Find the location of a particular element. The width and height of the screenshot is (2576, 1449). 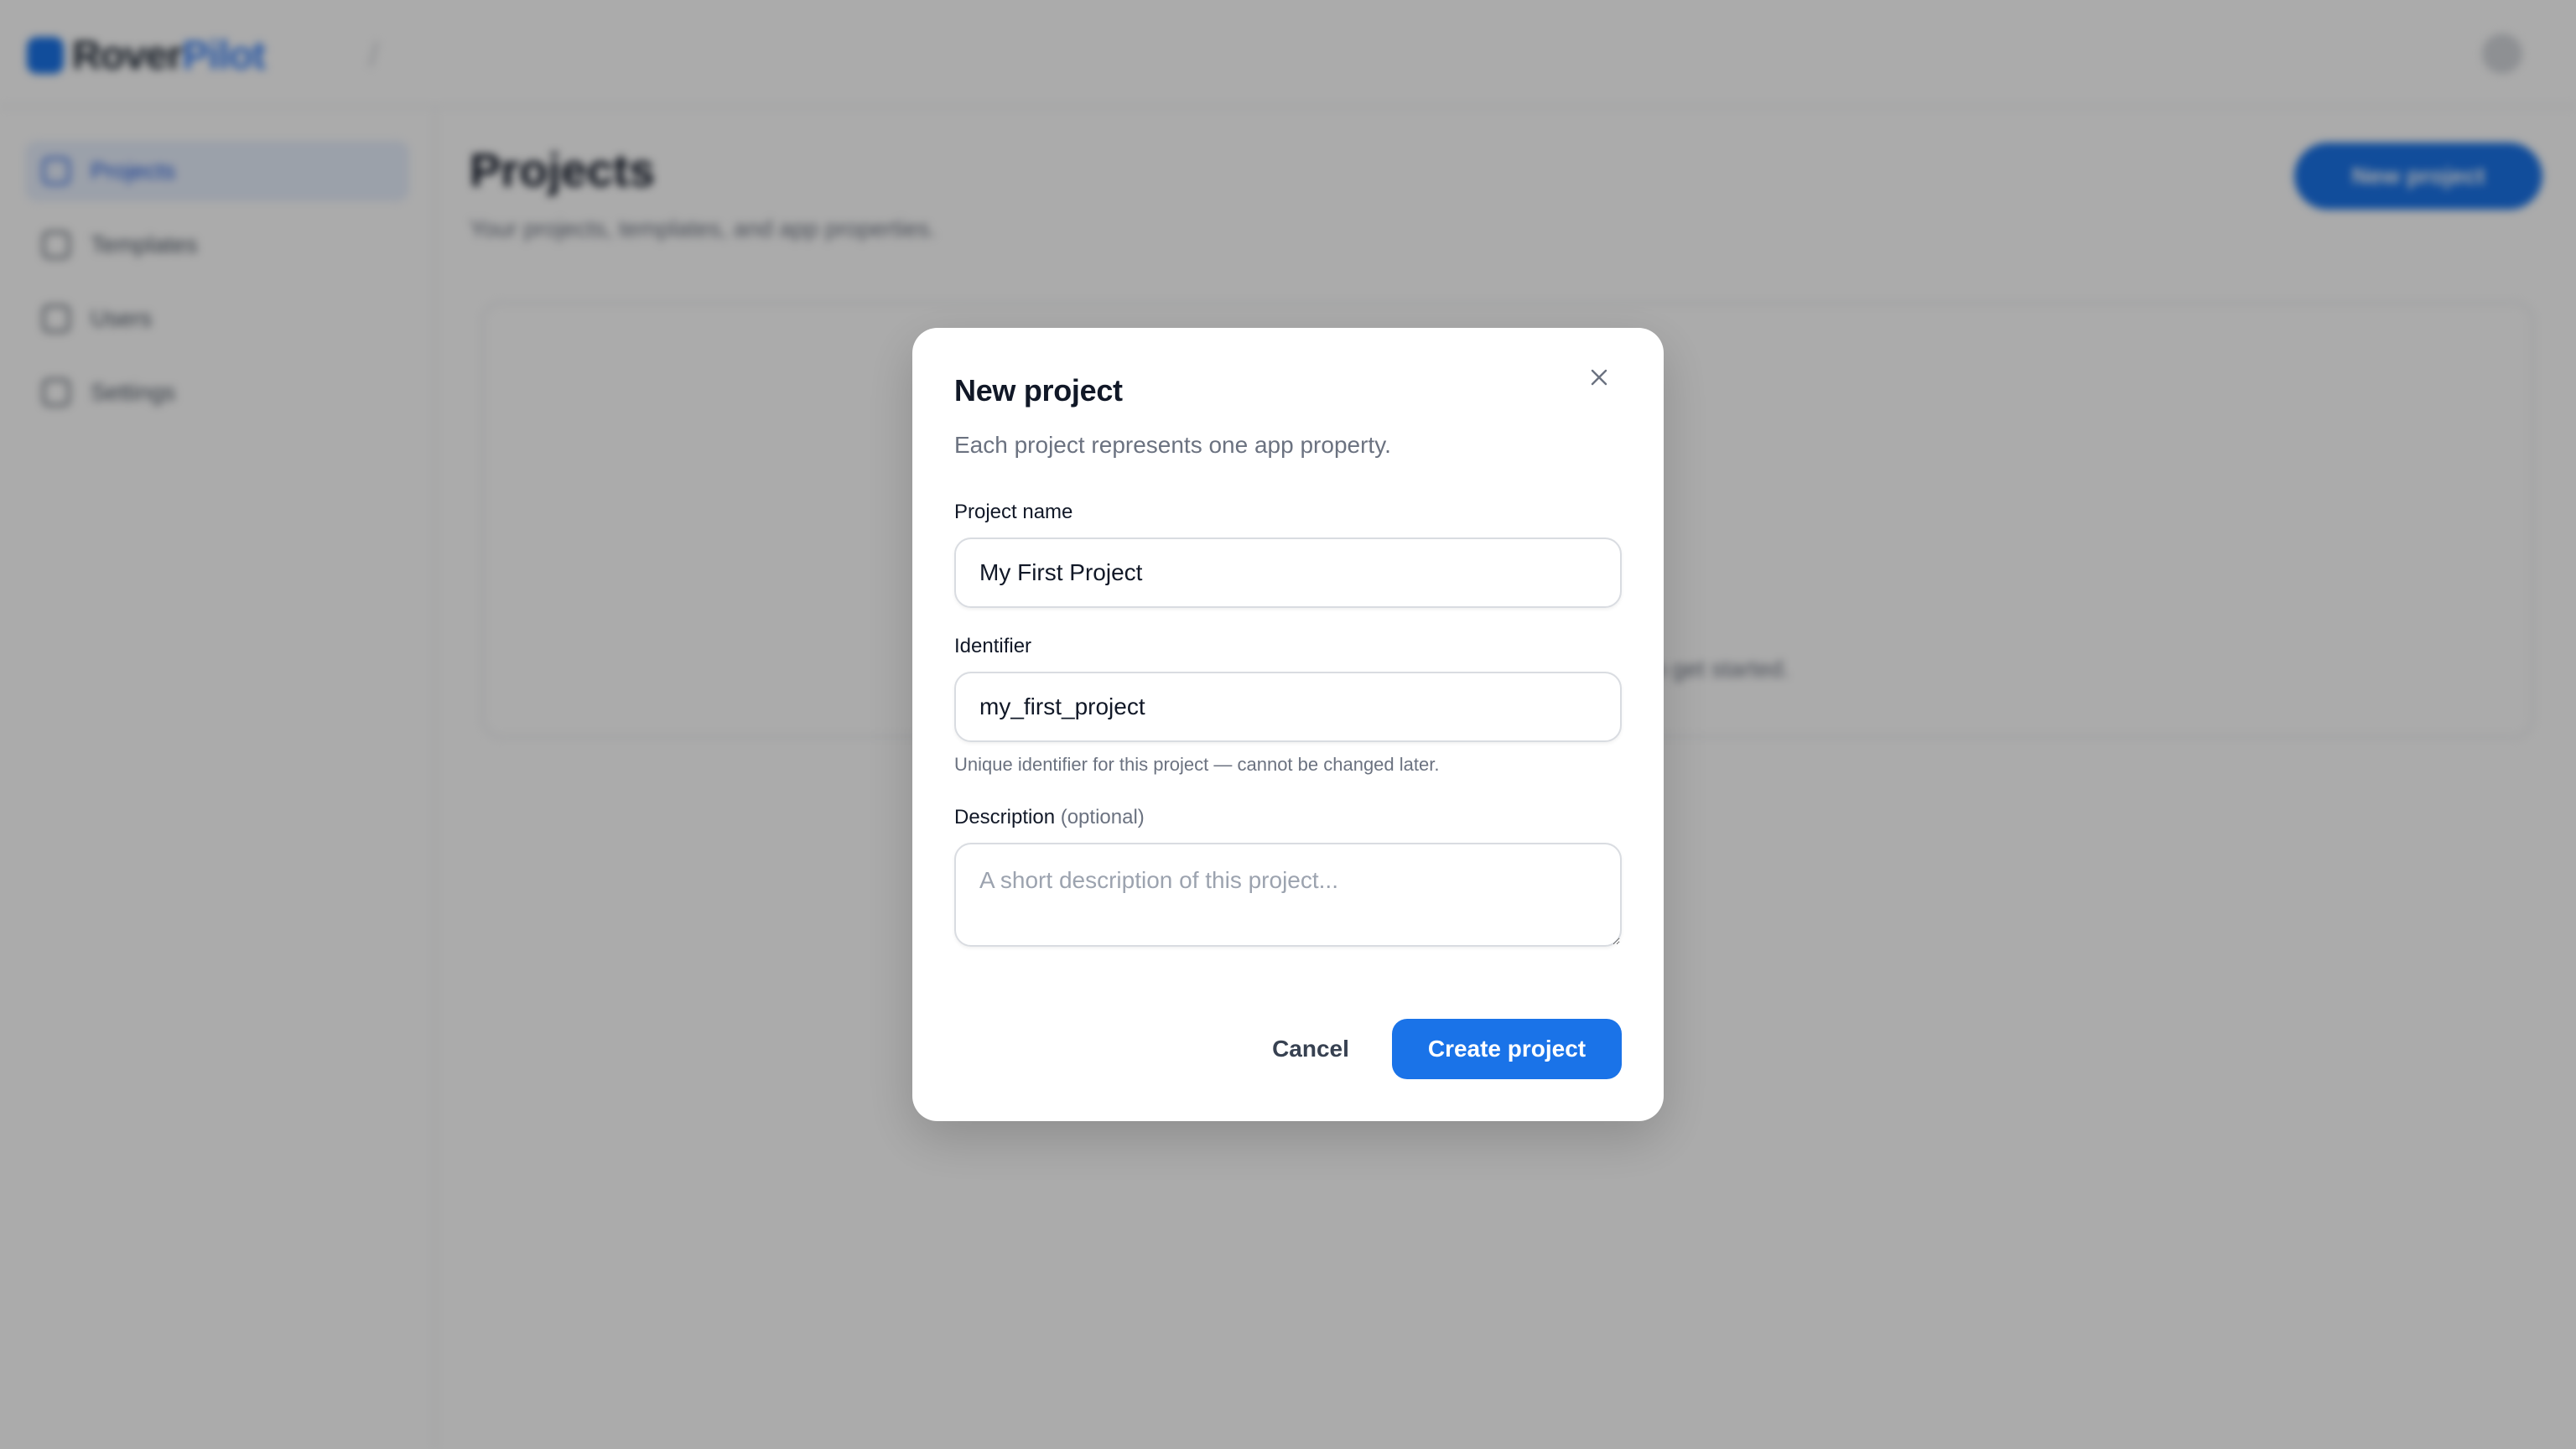

description-label: Description (optional) is located at coordinates (1049, 817).